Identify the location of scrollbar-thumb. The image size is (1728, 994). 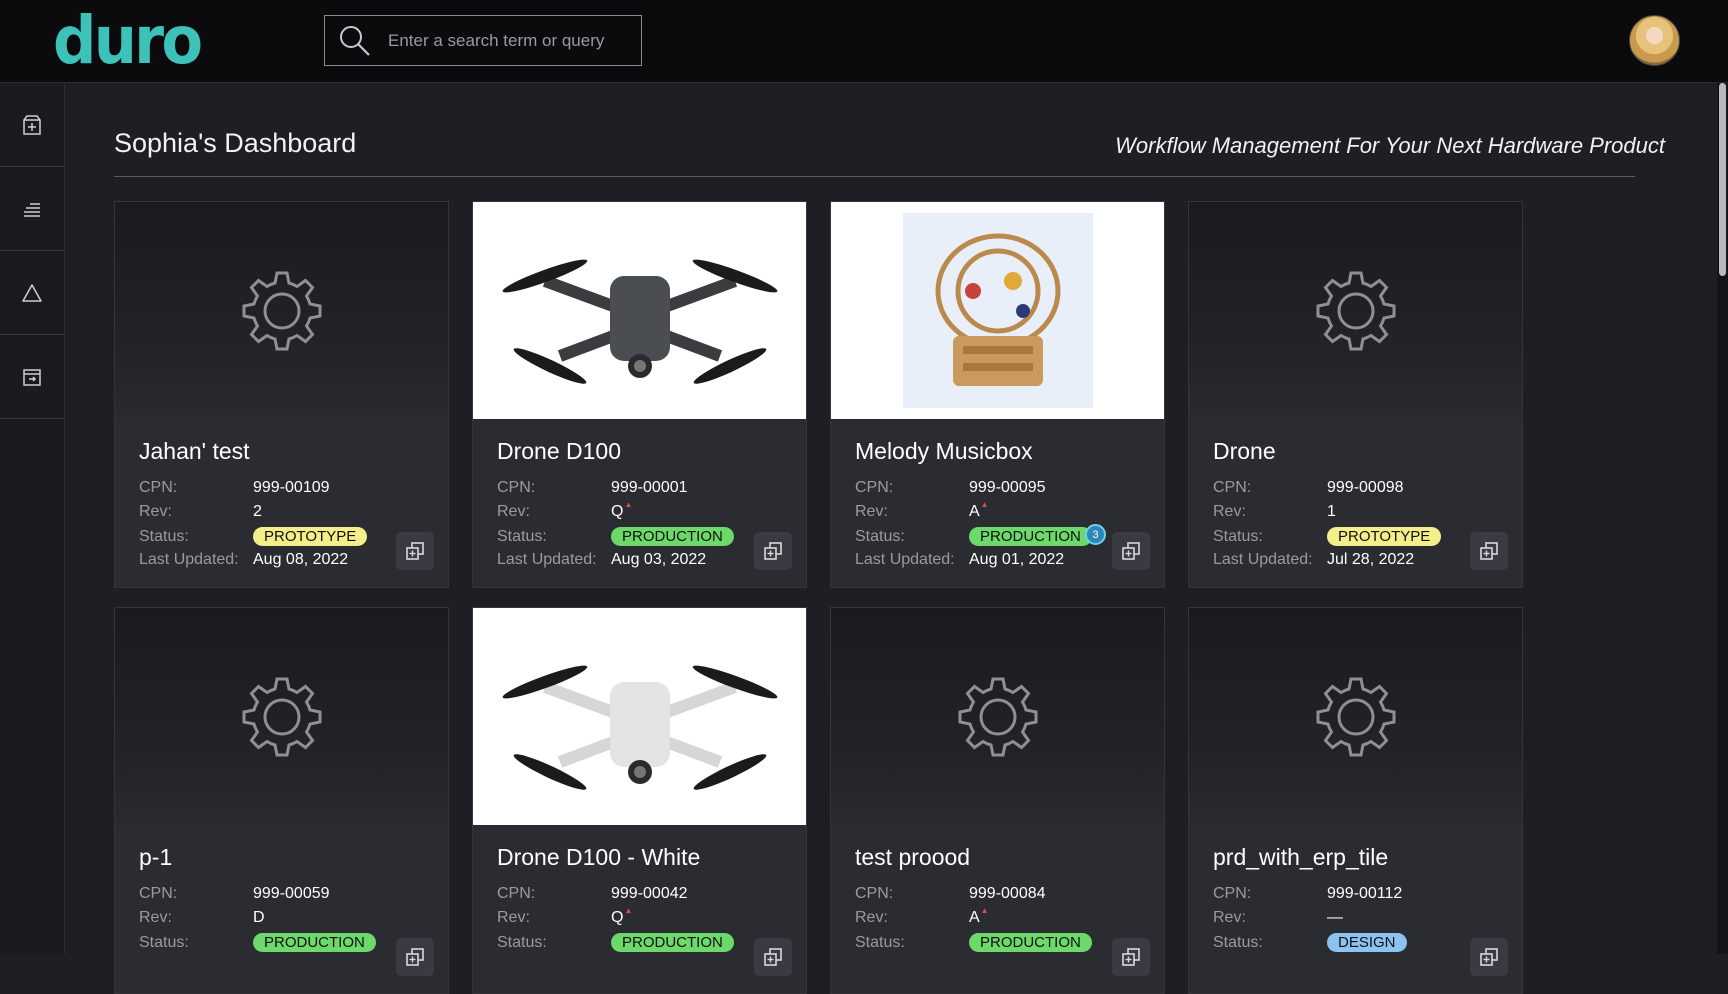
(1722, 179).